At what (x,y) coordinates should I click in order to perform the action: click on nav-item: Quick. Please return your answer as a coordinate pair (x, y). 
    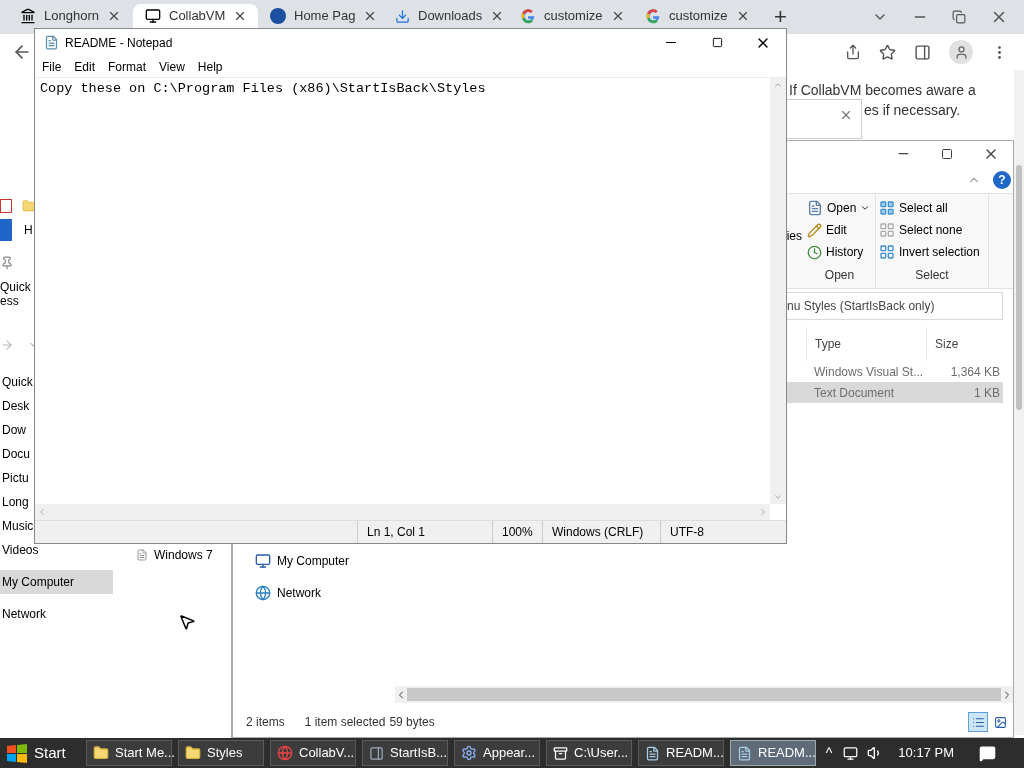
    Looking at the image, I should click on (17, 382).